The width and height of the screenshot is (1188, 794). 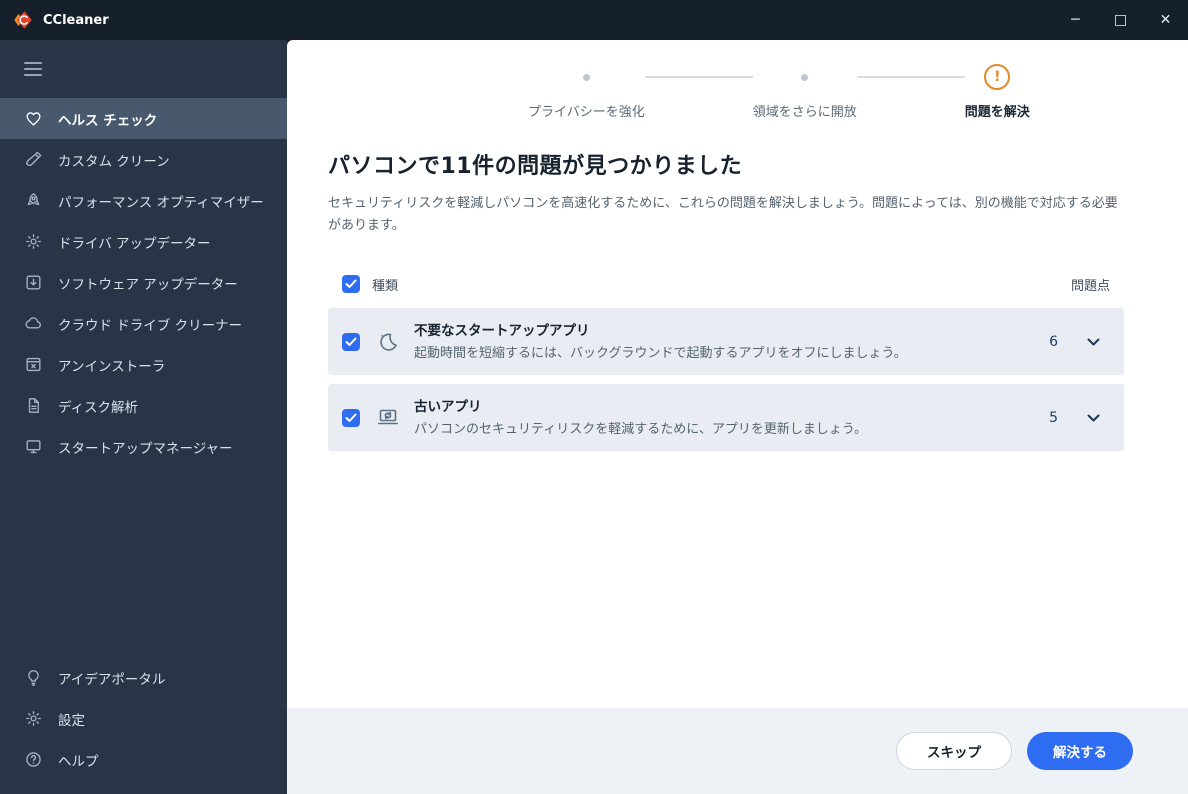 I want to click on sidebar-item-startup-manager: スタートアップマネージャー, so click(x=143, y=446).